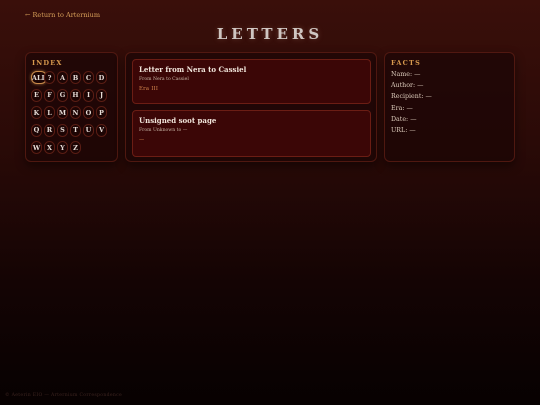  I want to click on letter-filter-i: I, so click(88, 95).